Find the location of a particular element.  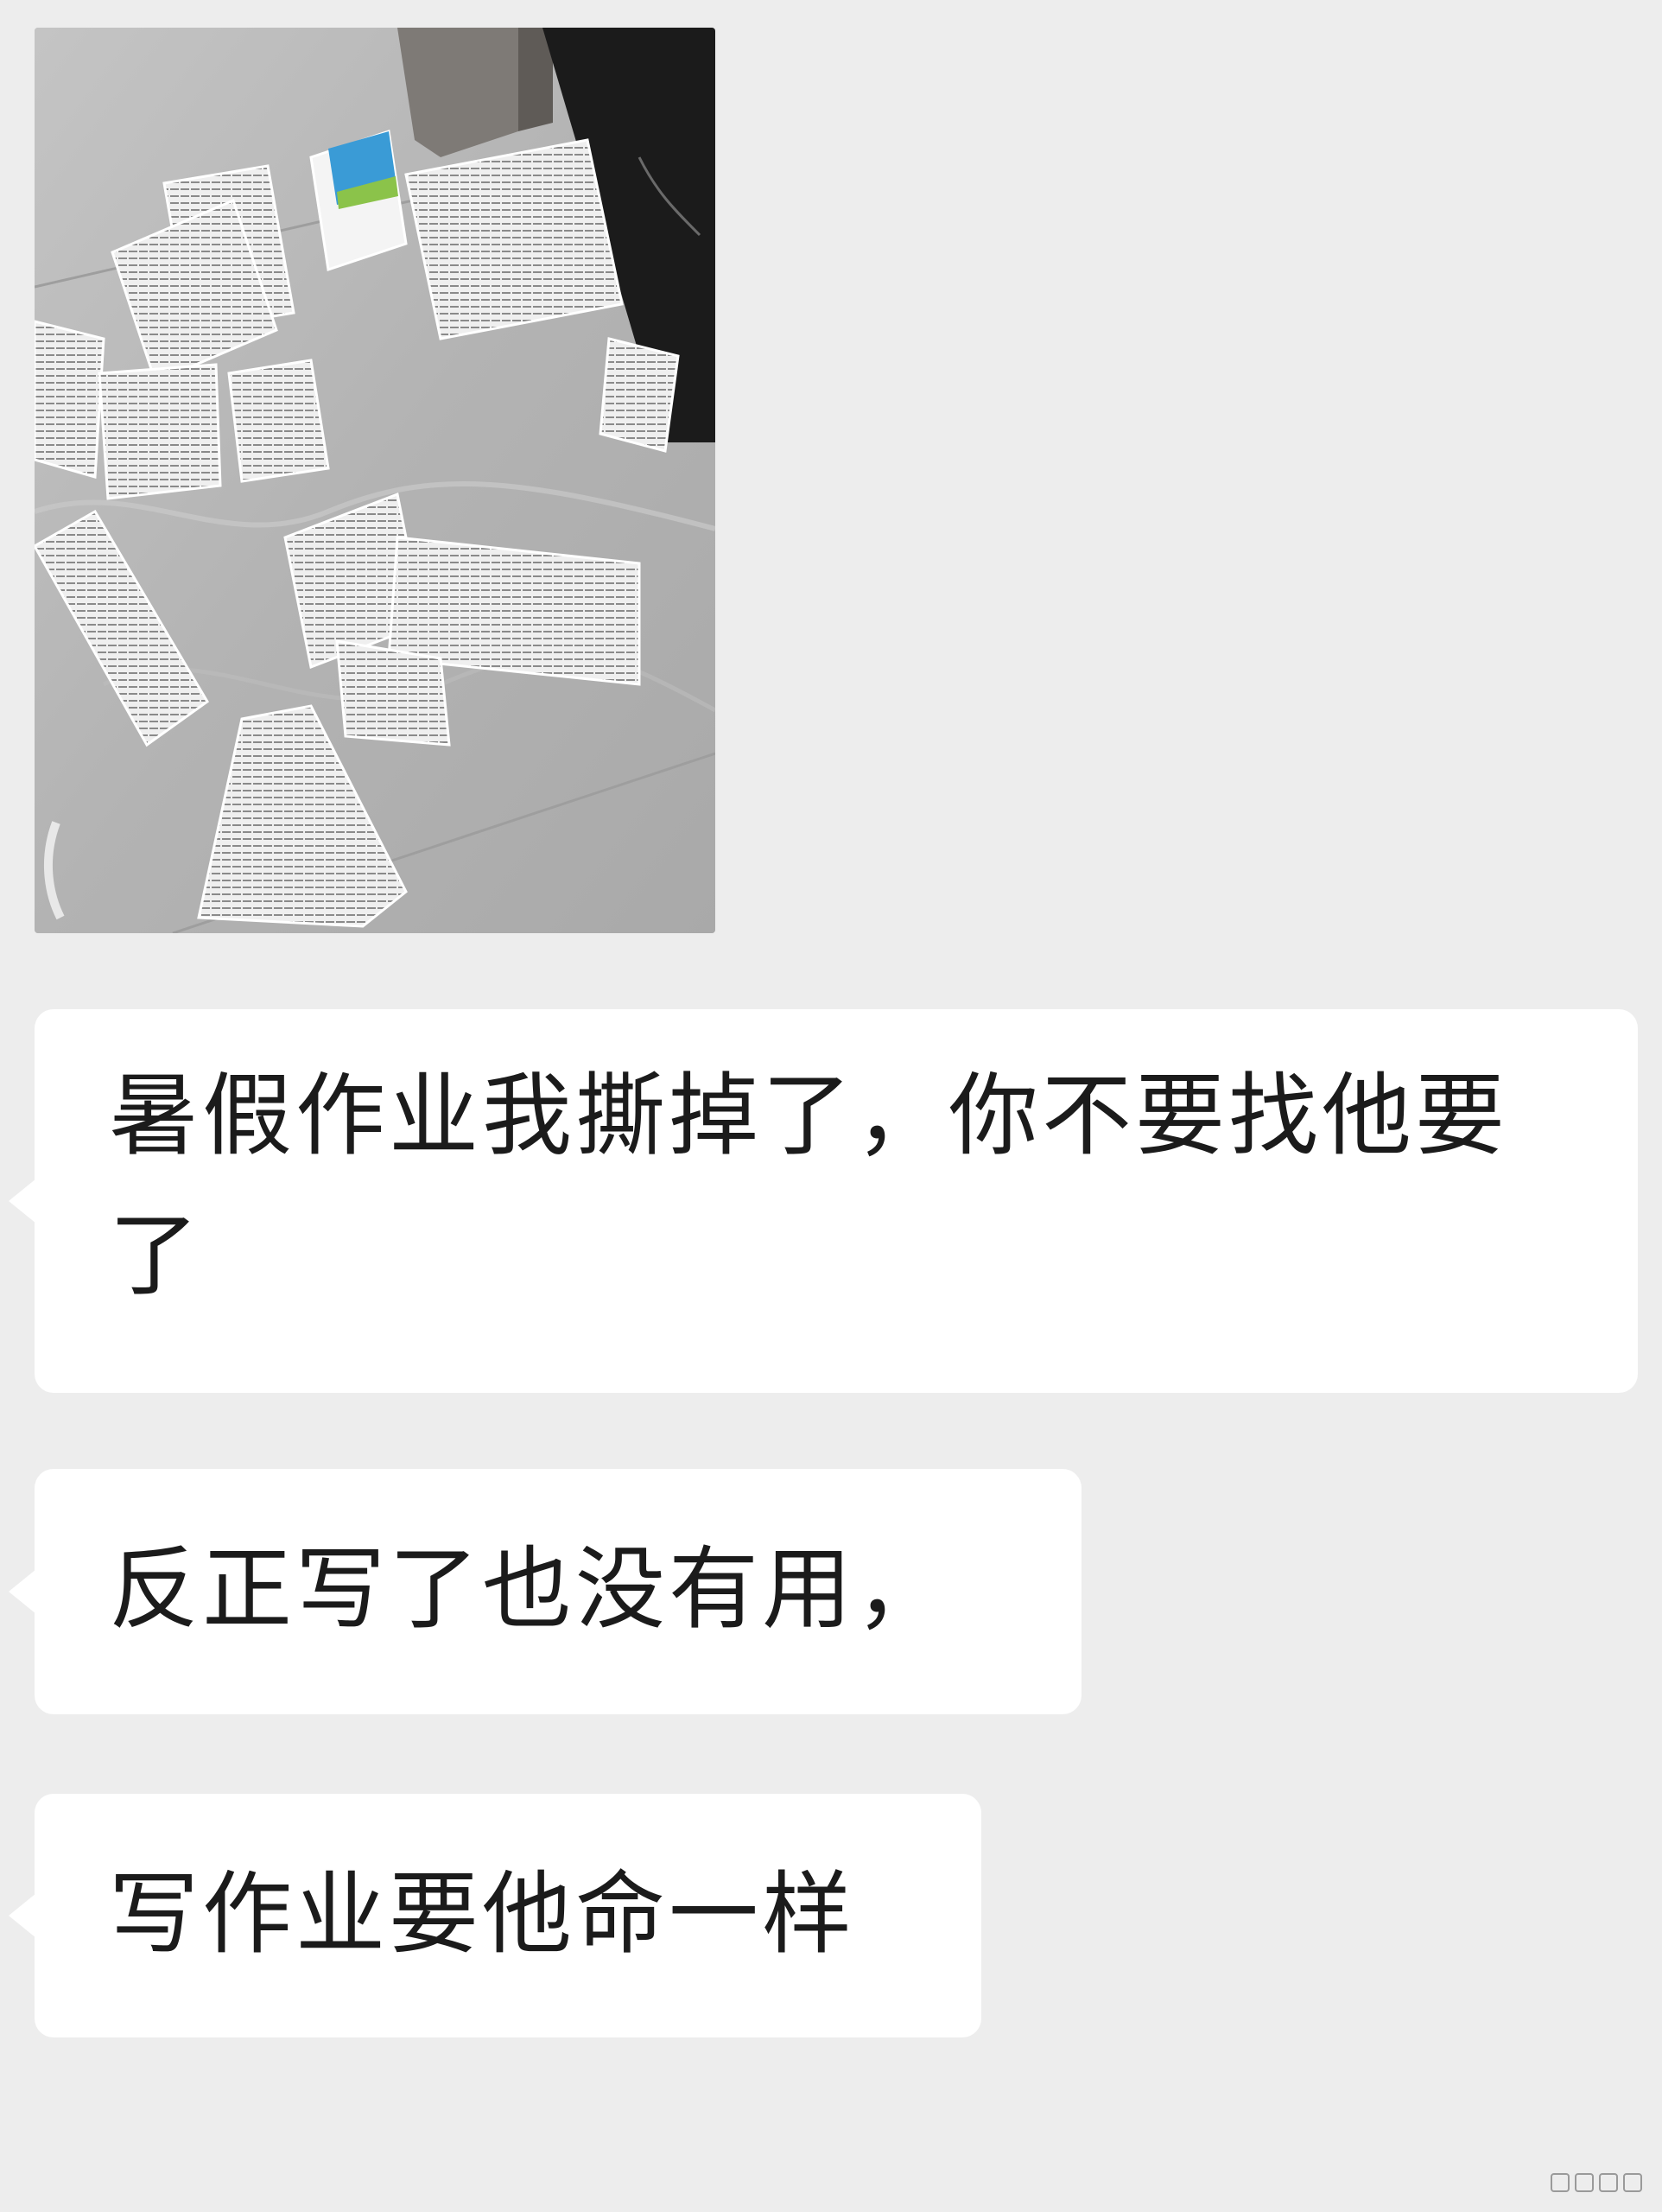

message-bubble: 写作业要他命一样 is located at coordinates (495, 1916).